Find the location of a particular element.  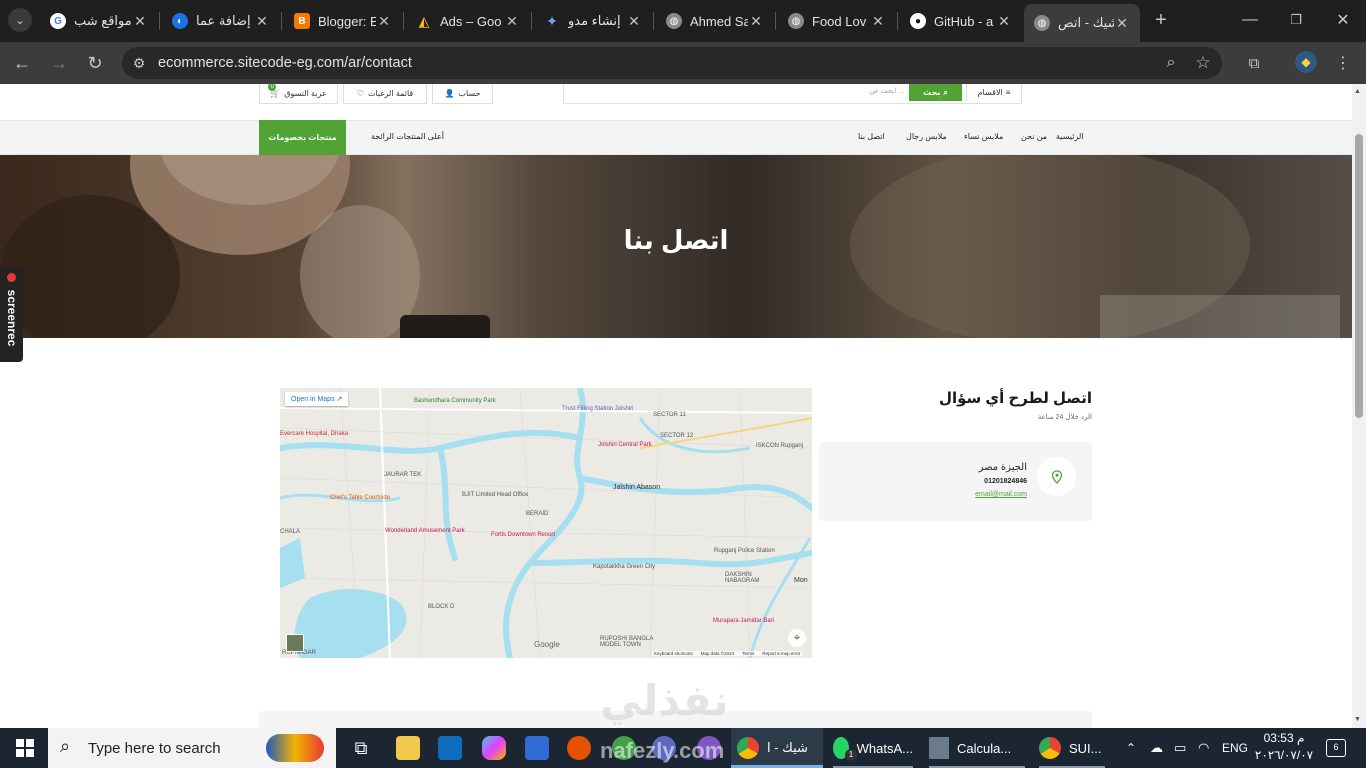

new-tab-icon: + is located at coordinates (1161, 20).